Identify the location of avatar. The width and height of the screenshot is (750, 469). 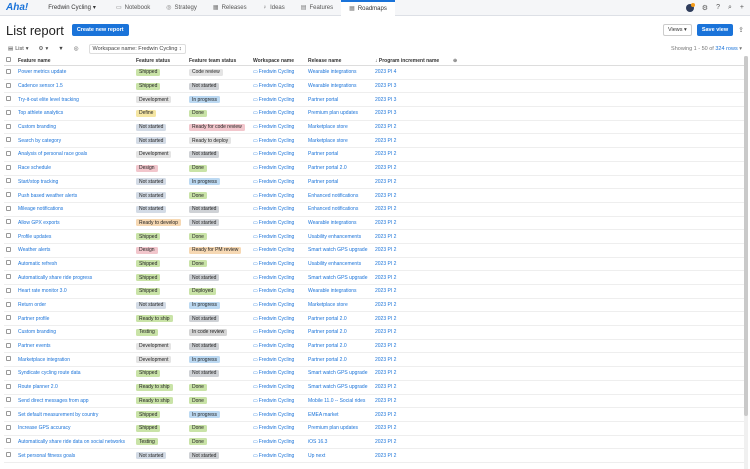
(690, 7).